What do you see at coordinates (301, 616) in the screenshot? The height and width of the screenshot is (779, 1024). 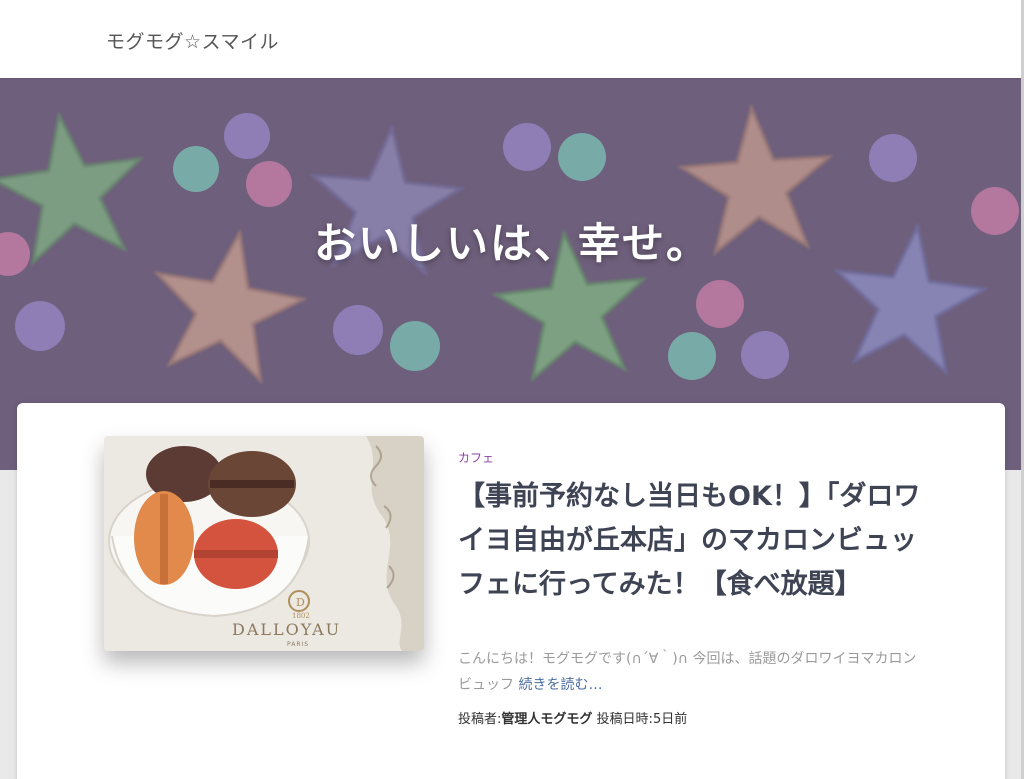 I see `thumbnail-year: 1802` at bounding box center [301, 616].